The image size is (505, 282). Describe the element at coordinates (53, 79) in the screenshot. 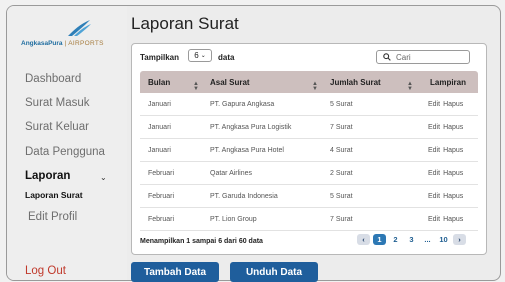

I see `nav-dashboard: Dashboard` at that location.